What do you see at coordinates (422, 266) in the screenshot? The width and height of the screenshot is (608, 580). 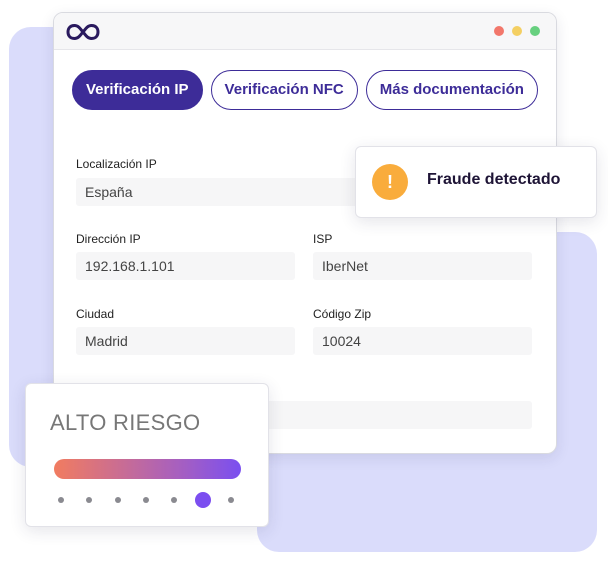 I see `isp-field: IberNet` at bounding box center [422, 266].